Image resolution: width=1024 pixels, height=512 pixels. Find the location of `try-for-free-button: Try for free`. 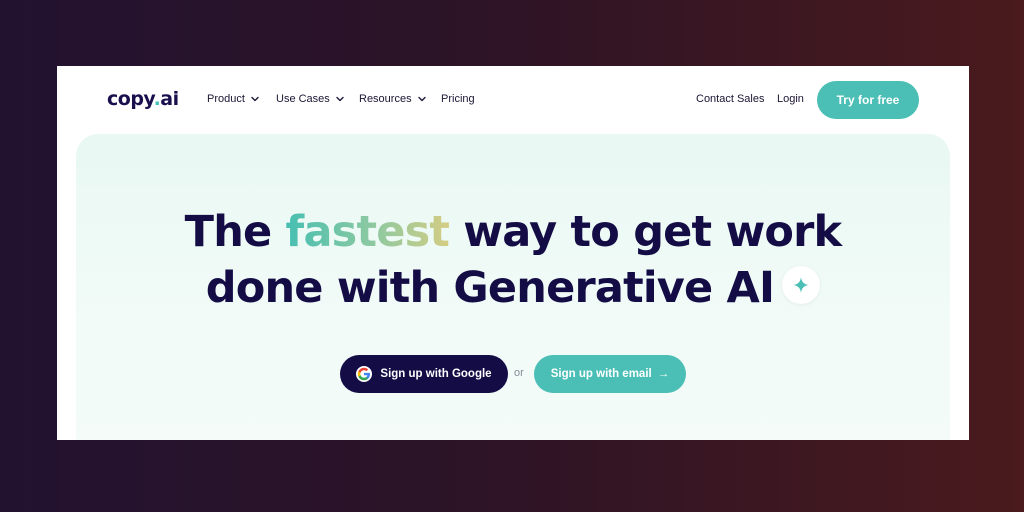

try-for-free-button: Try for free is located at coordinates (868, 100).